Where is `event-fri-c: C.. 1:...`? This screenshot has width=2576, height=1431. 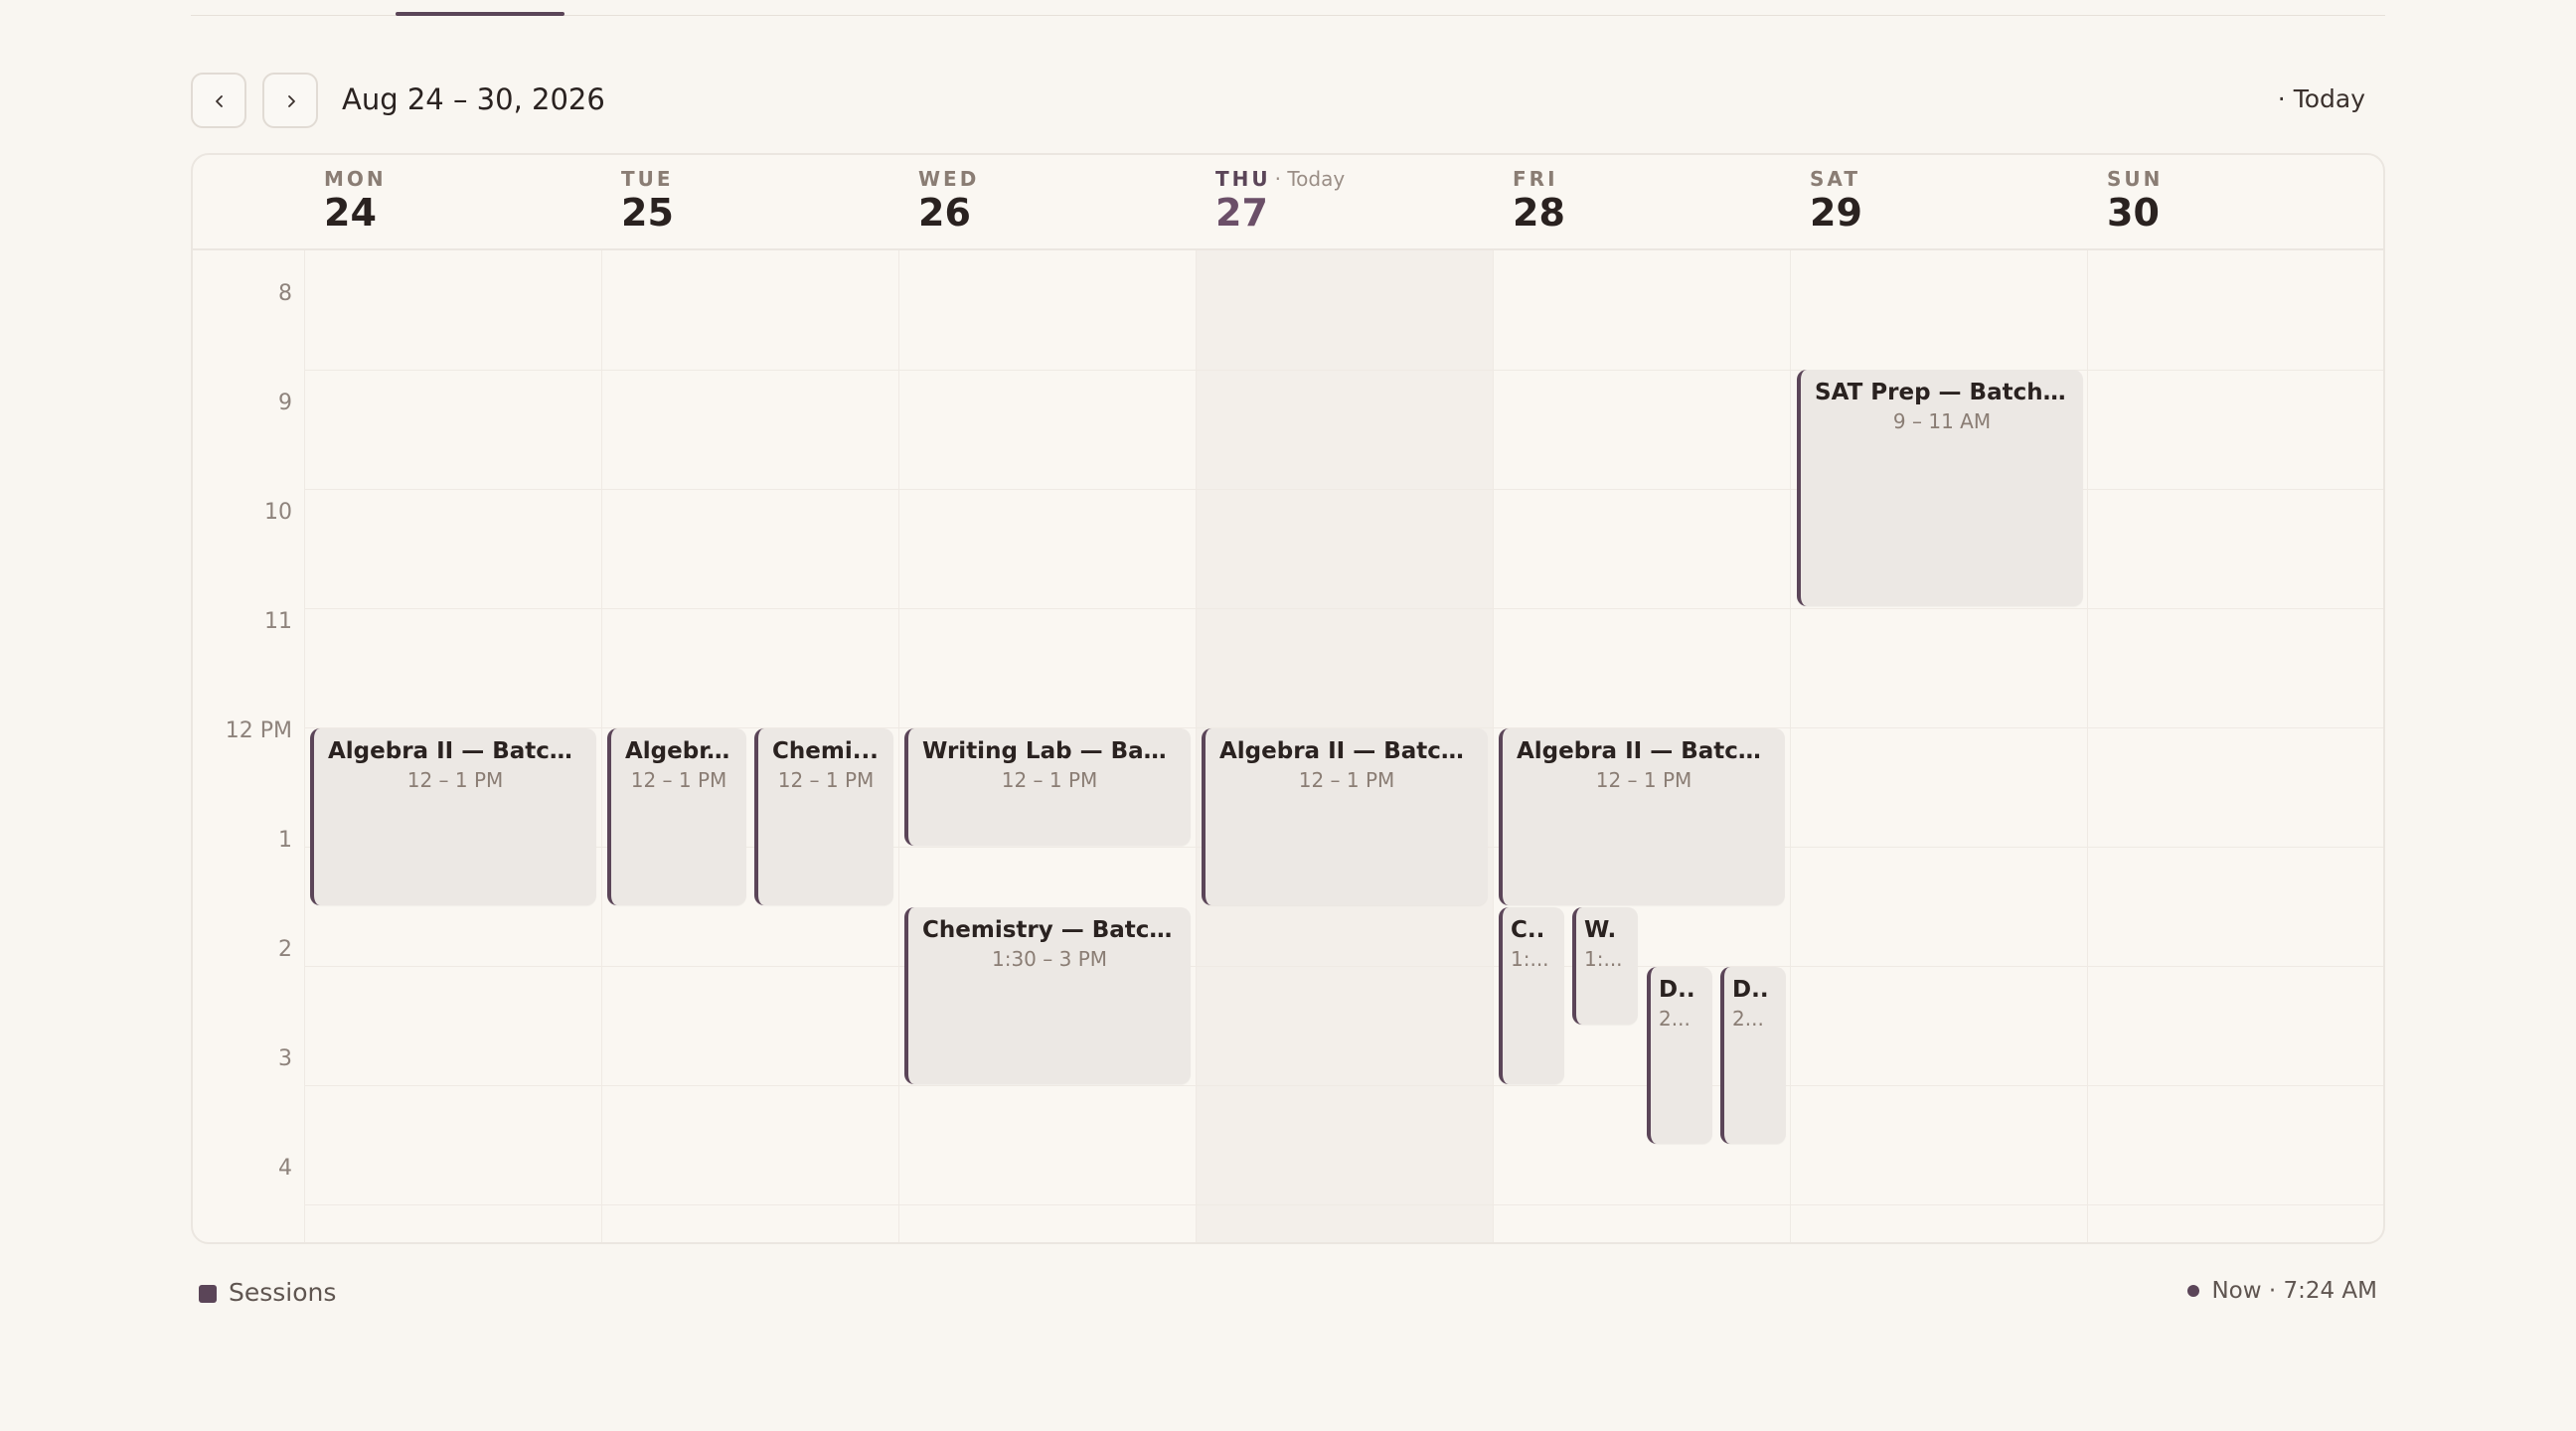 event-fri-c: C.. 1:... is located at coordinates (1531, 995).